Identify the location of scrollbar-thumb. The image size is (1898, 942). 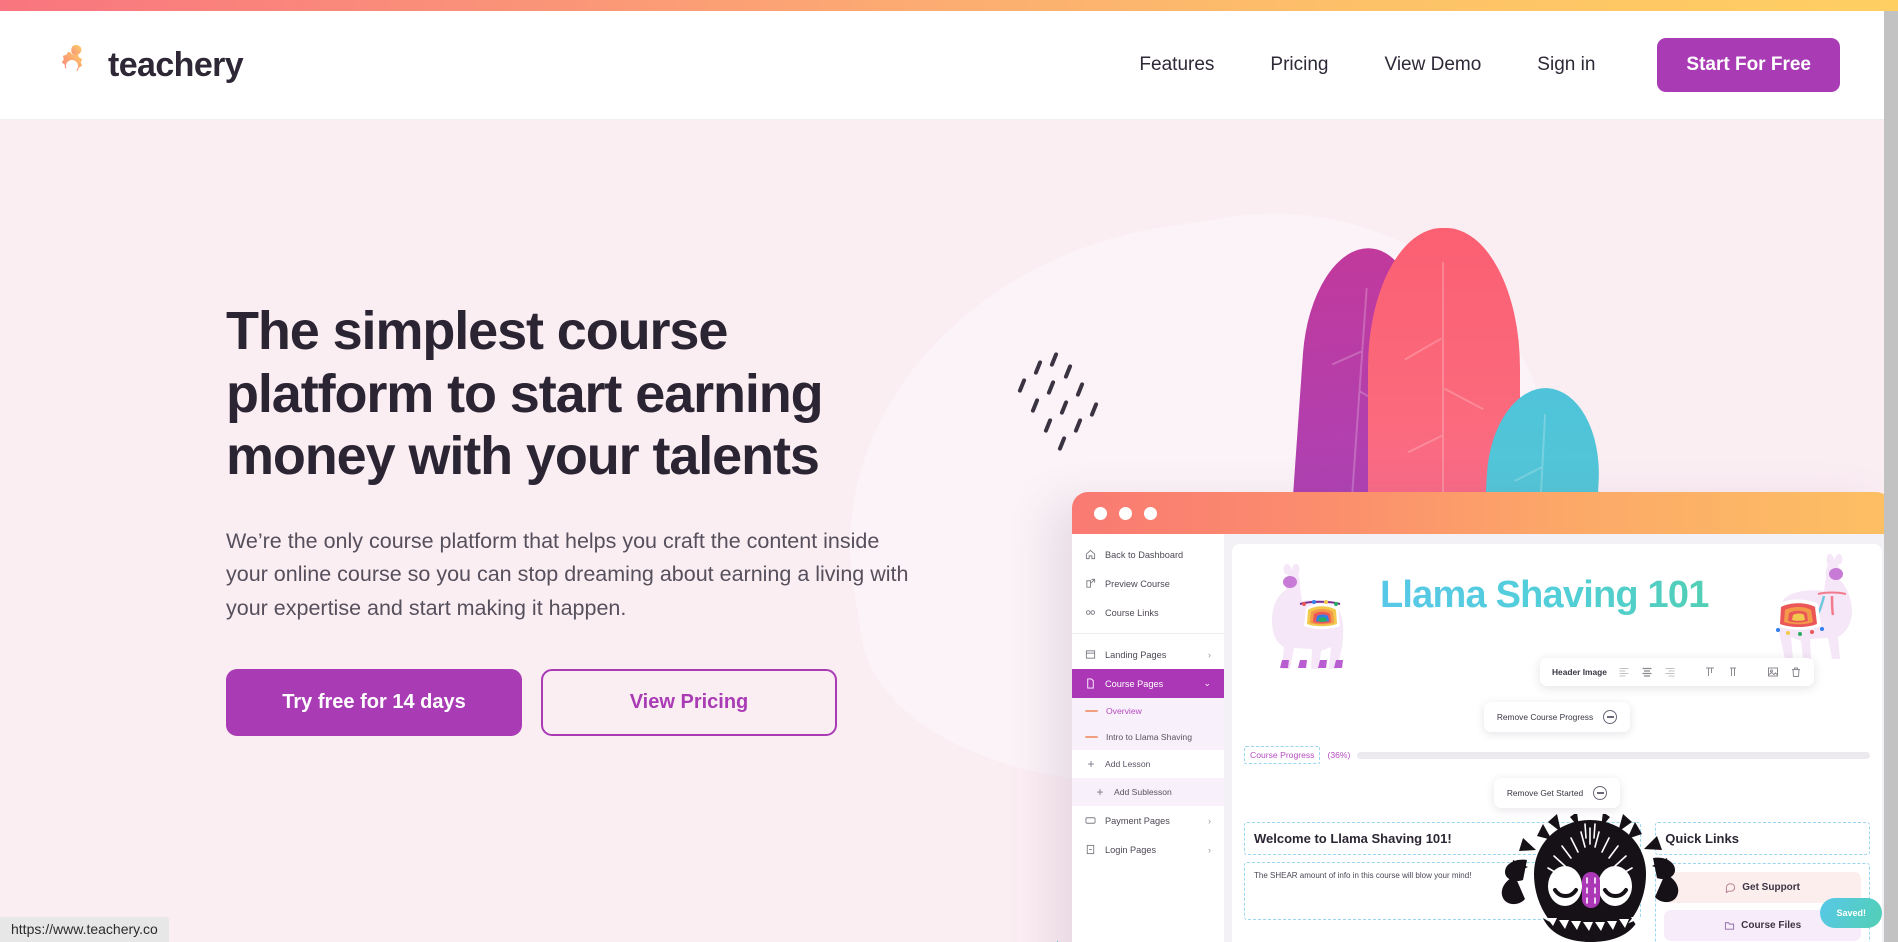
(1891, 476).